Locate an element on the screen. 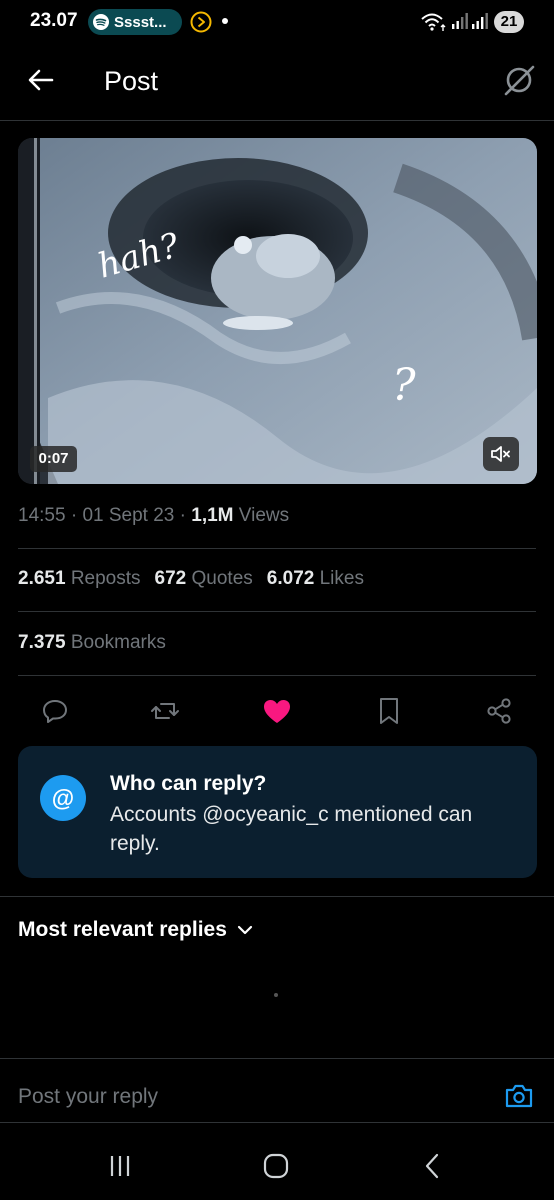  bookmarks-label: Bookmarks is located at coordinates (118, 642).